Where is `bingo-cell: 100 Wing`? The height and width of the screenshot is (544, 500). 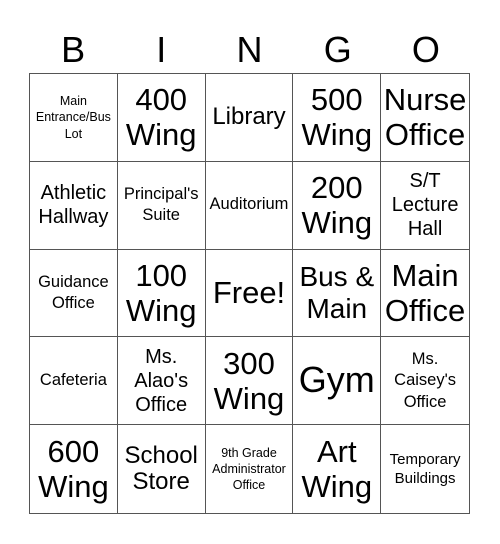
bingo-cell: 100 Wing is located at coordinates (161, 293).